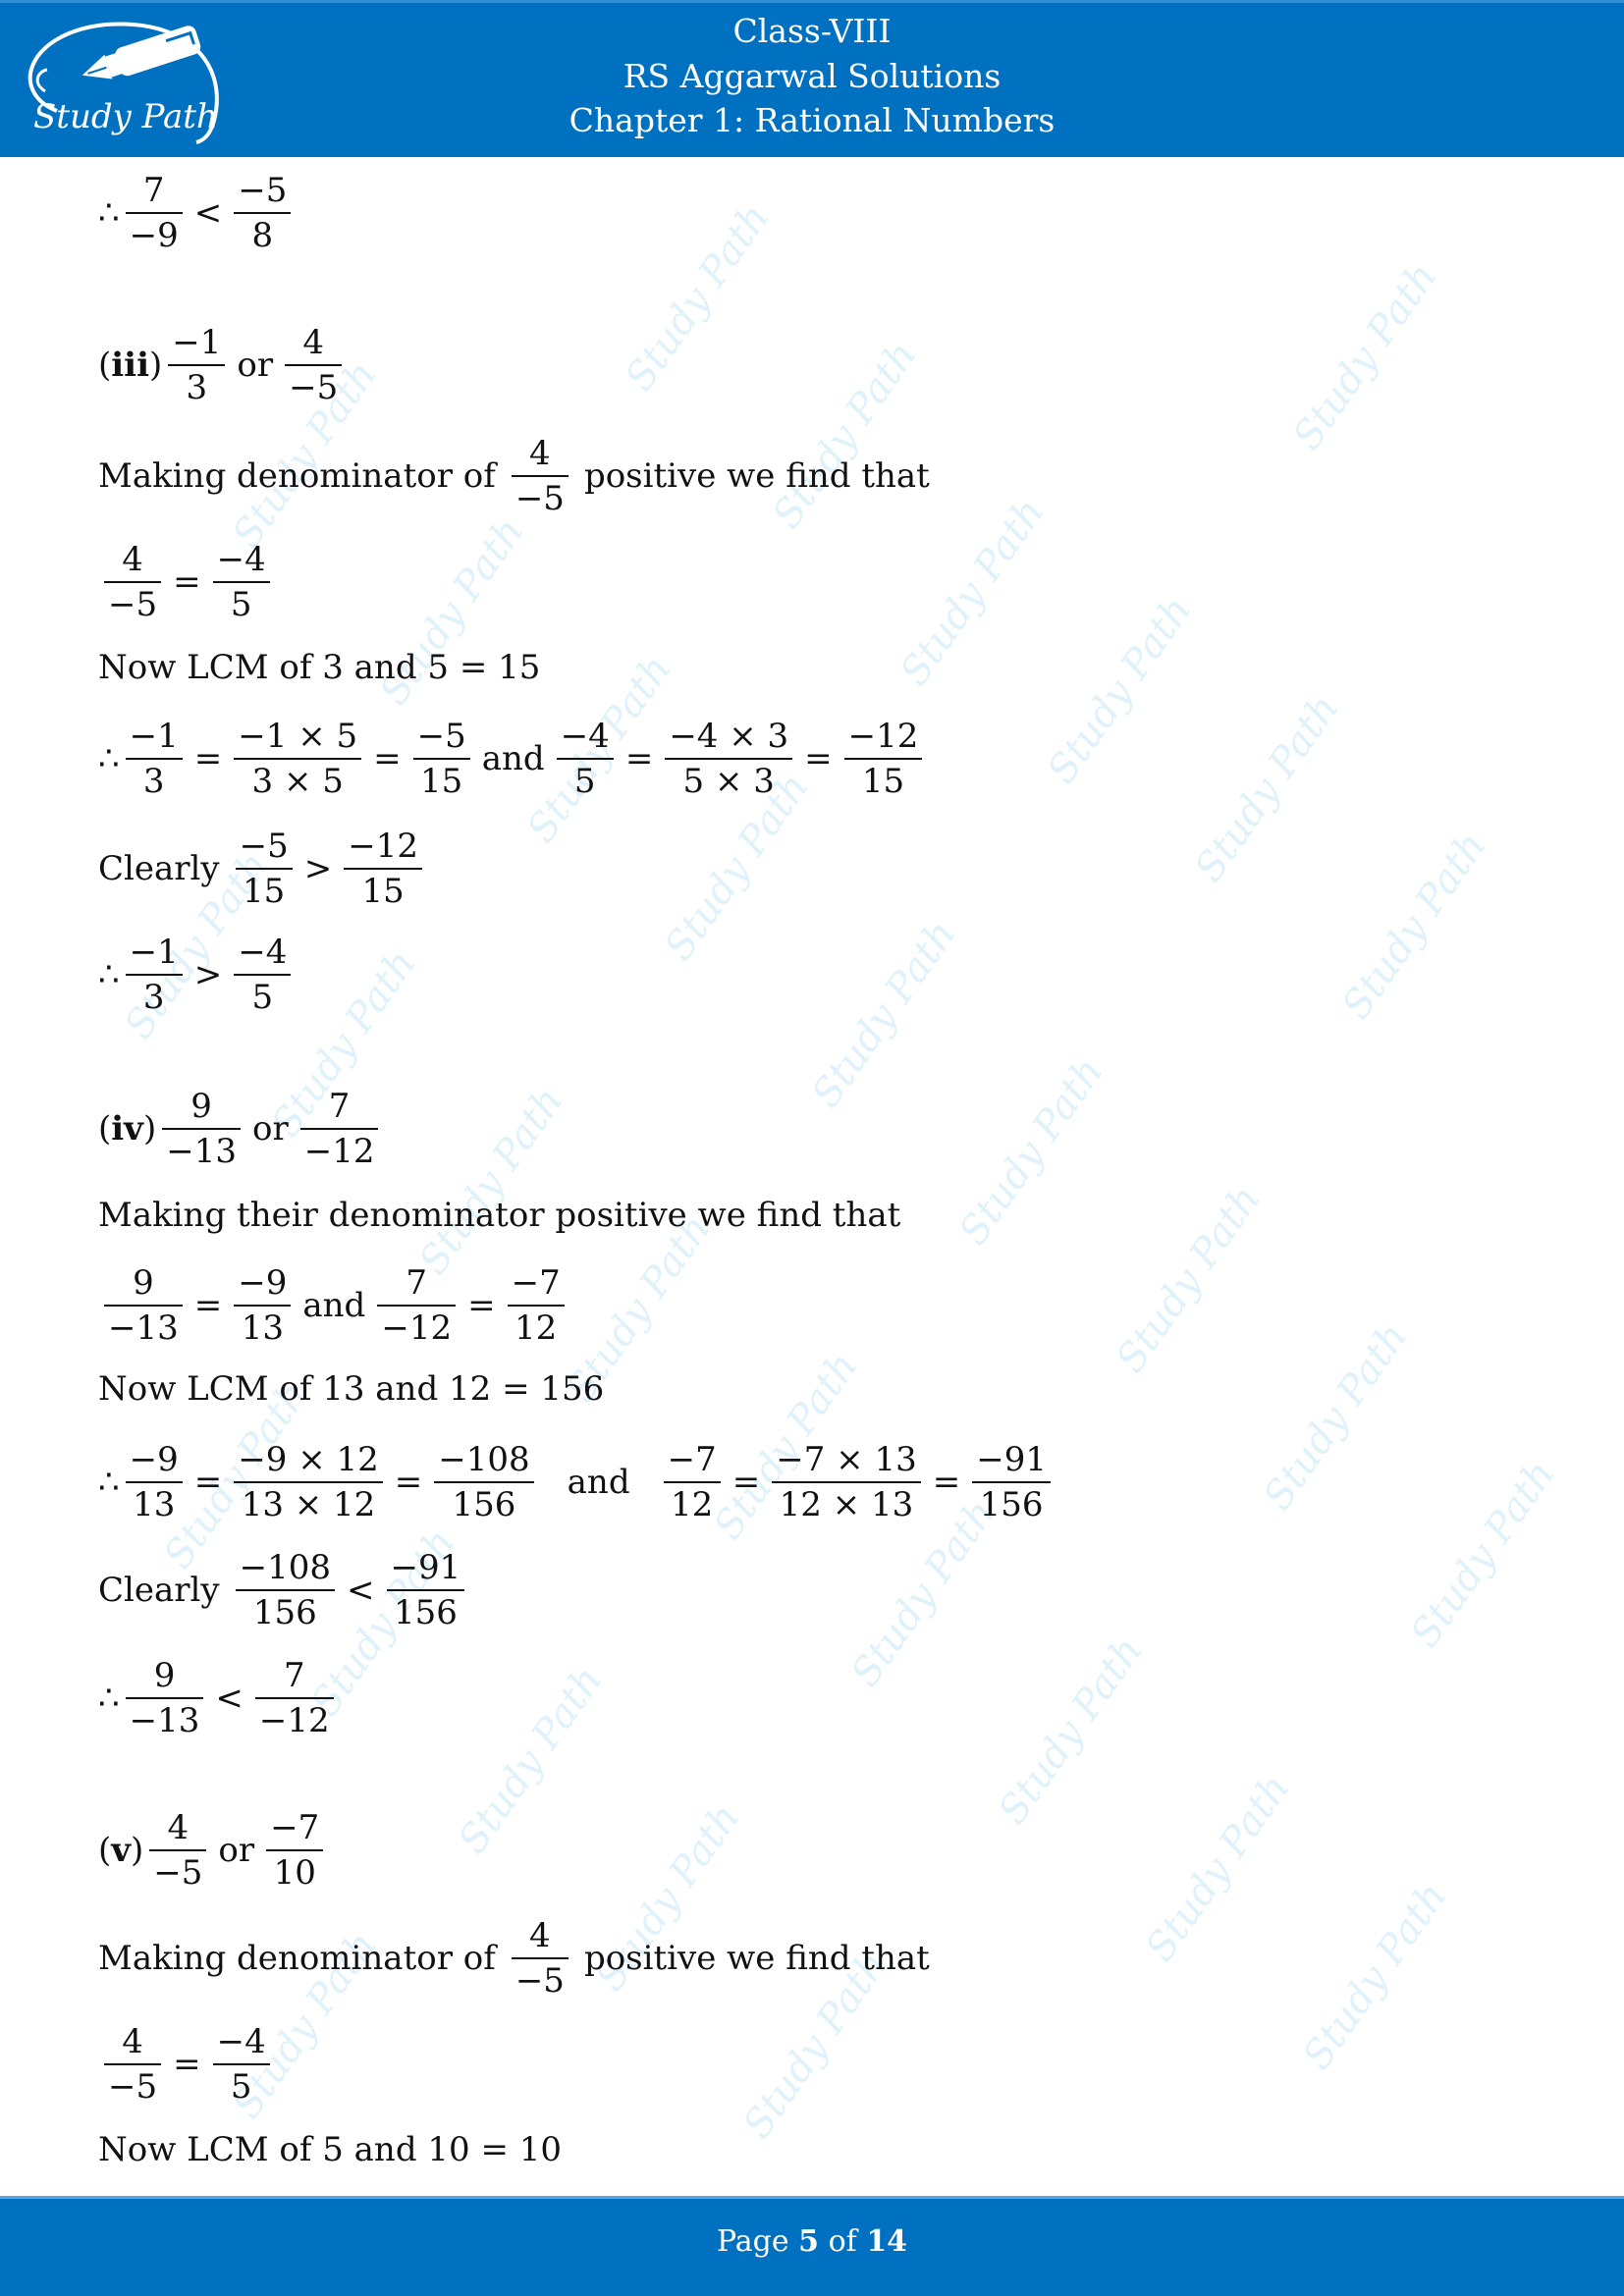  What do you see at coordinates (729, 759) in the screenshot?
I see `fraction: −4 × 3 5 × 3` at bounding box center [729, 759].